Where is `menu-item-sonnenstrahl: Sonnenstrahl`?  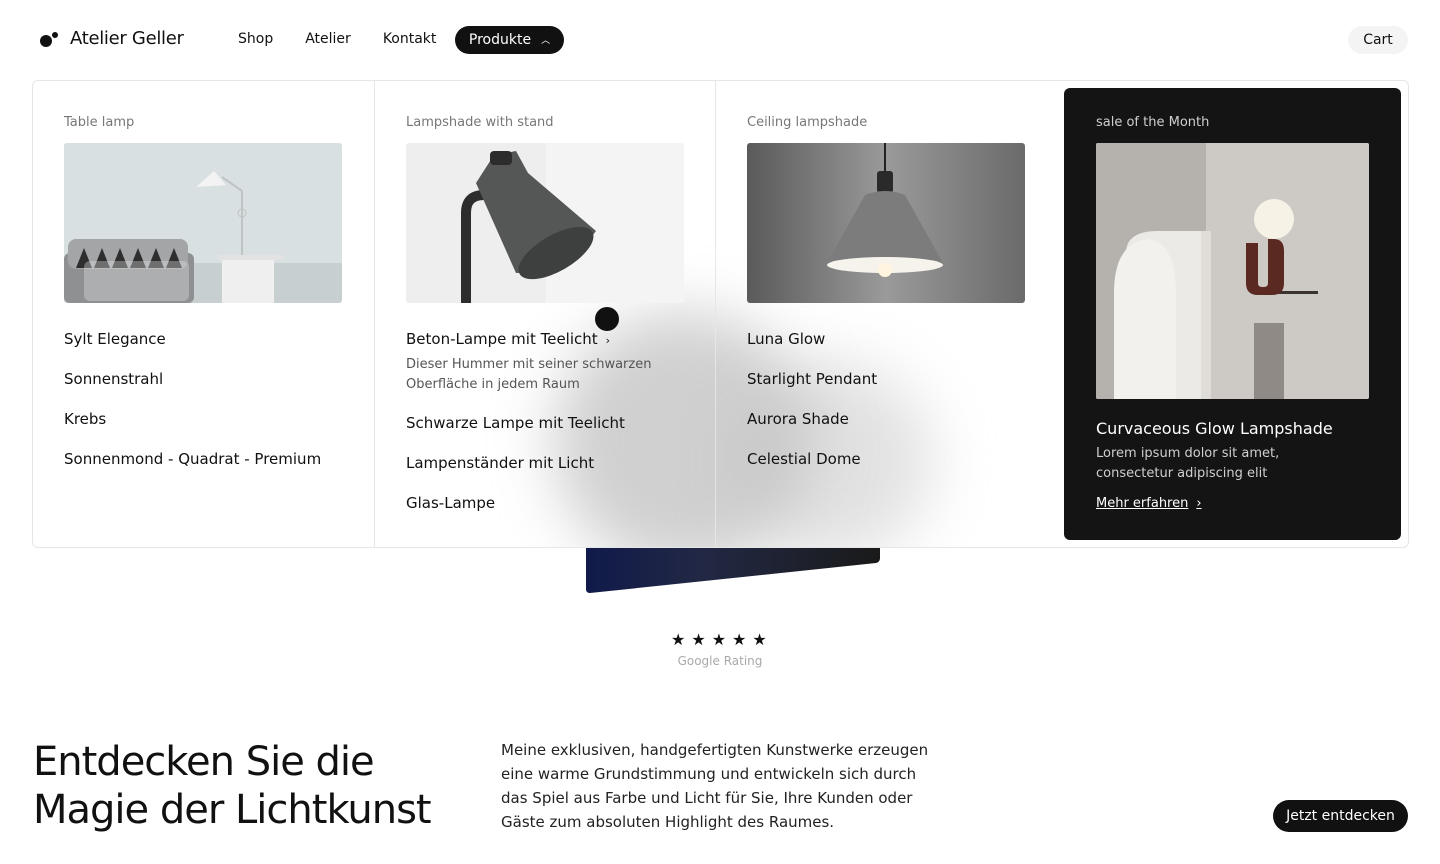 menu-item-sonnenstrahl: Sonnenstrahl is located at coordinates (203, 389).